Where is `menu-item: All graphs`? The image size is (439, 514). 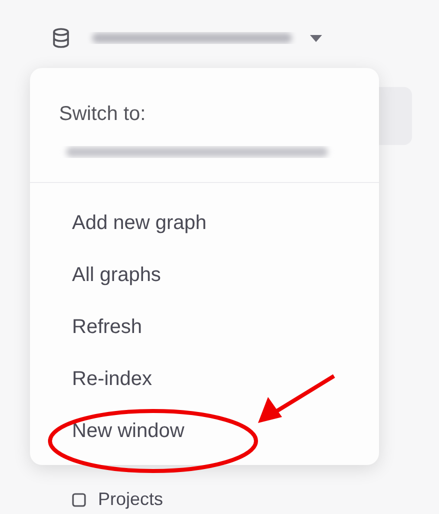
menu-item: All graphs is located at coordinates (204, 275).